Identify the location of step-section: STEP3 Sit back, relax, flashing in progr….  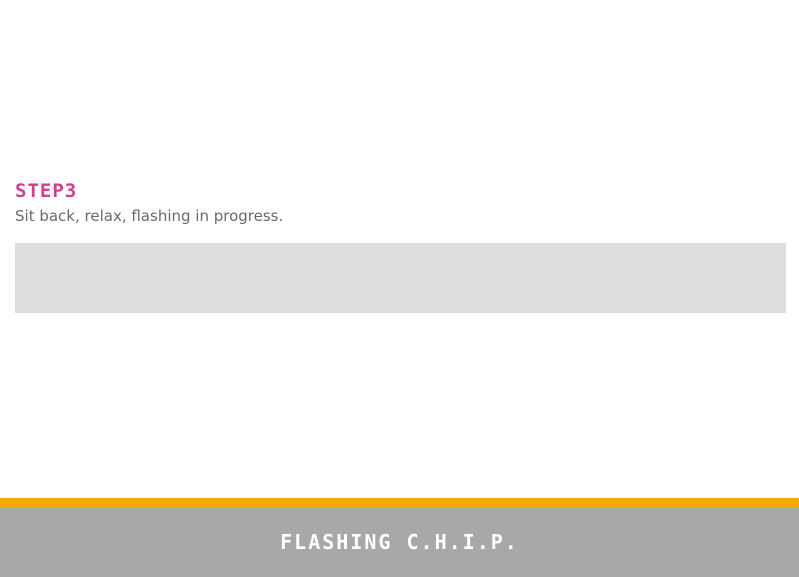
(400, 202).